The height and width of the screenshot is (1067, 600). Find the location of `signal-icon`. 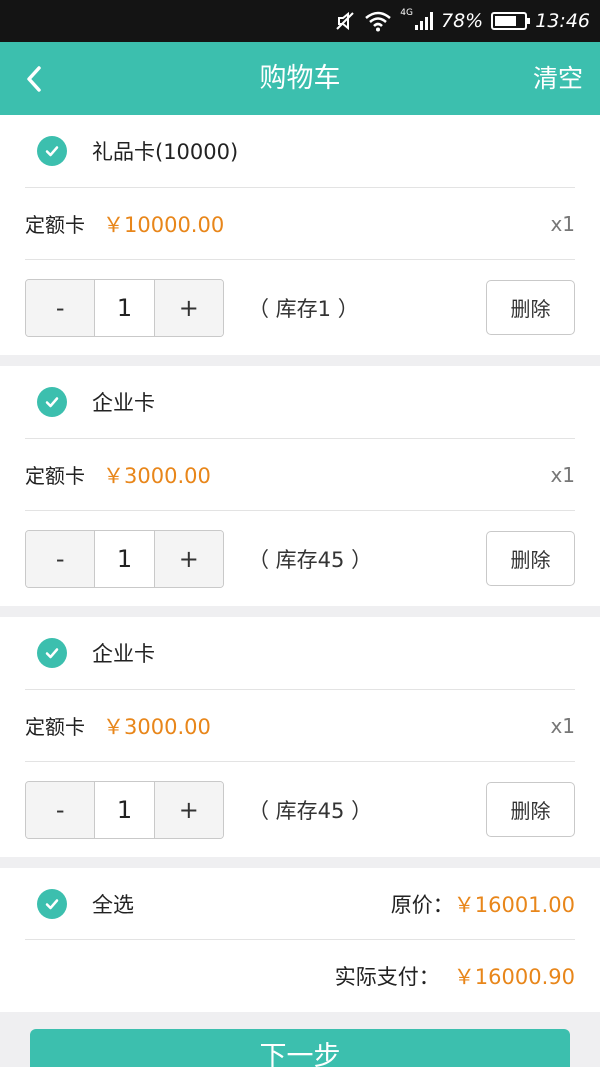

signal-icon is located at coordinates (424, 21).